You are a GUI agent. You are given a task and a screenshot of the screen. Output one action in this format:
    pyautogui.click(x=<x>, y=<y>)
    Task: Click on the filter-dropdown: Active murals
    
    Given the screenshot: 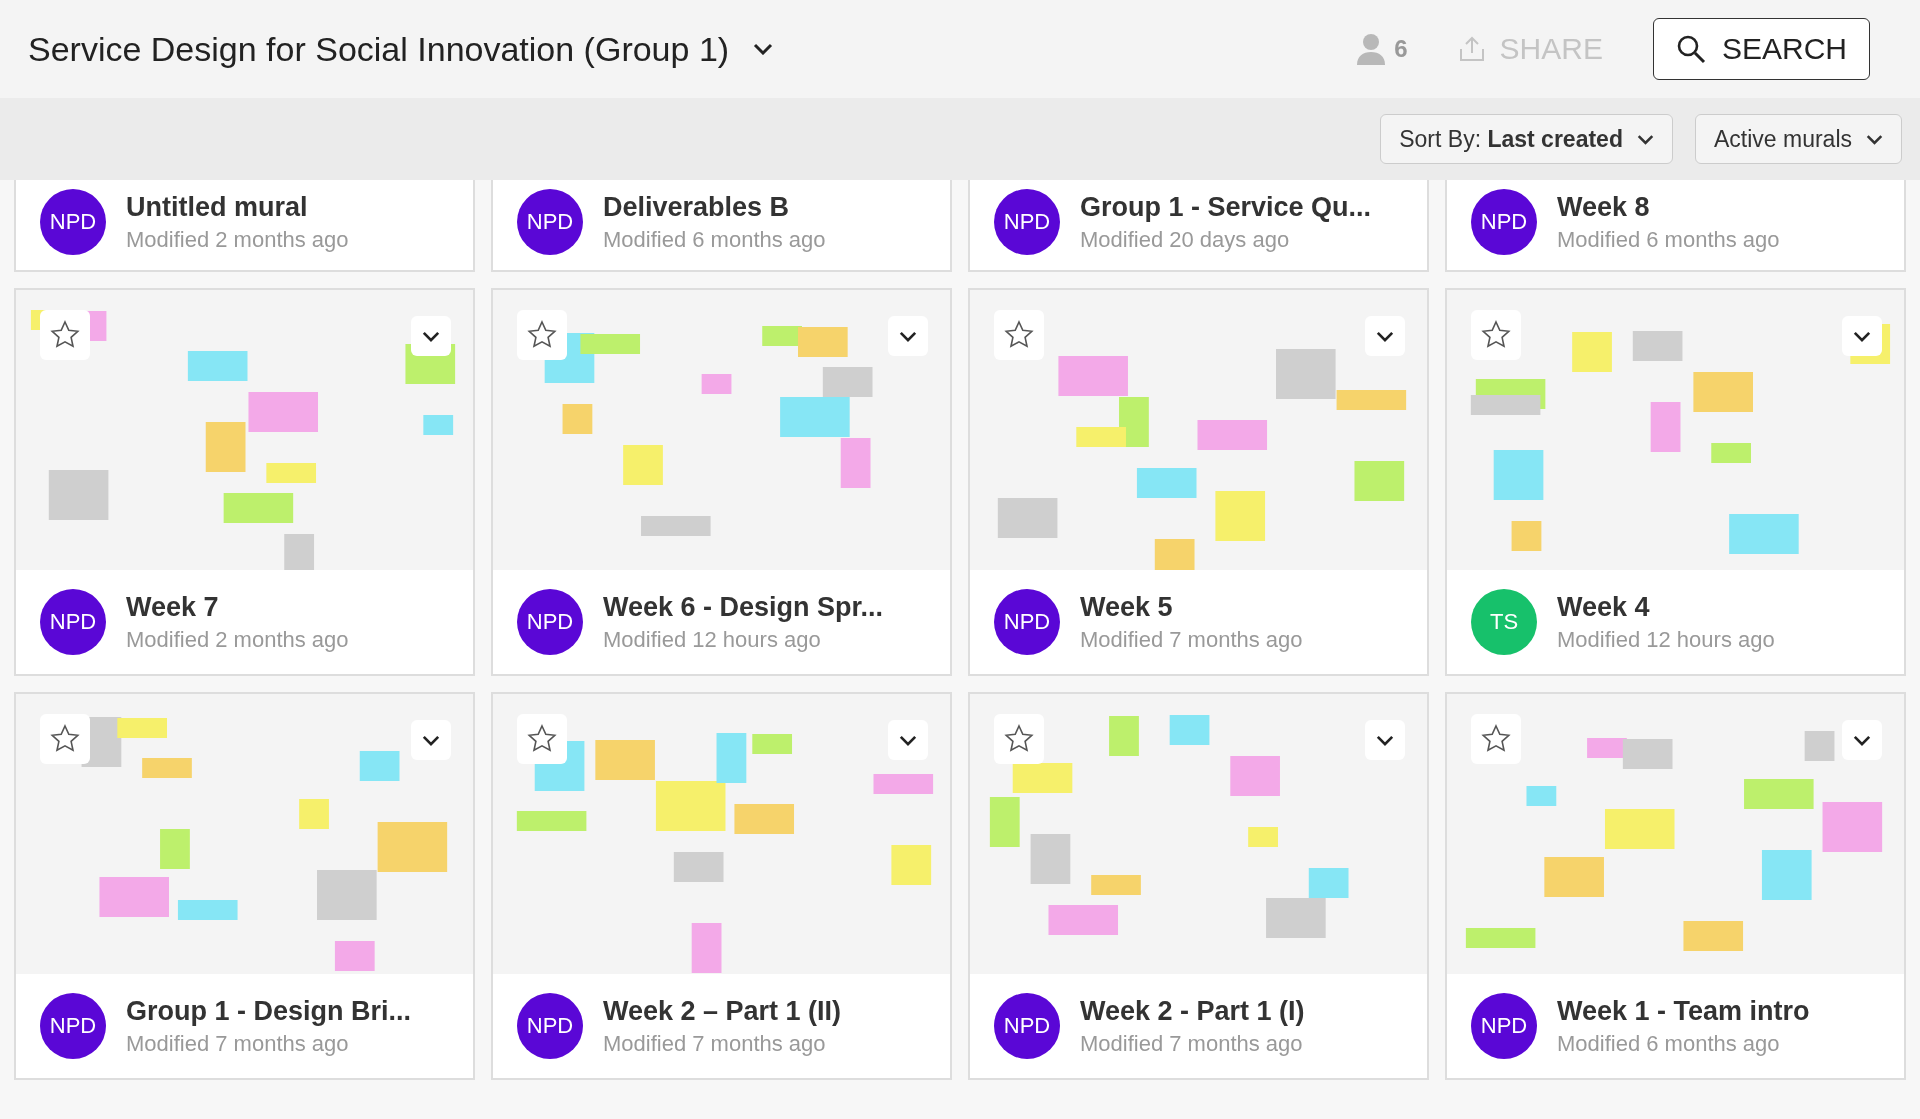 What is the action you would take?
    pyautogui.click(x=1798, y=139)
    